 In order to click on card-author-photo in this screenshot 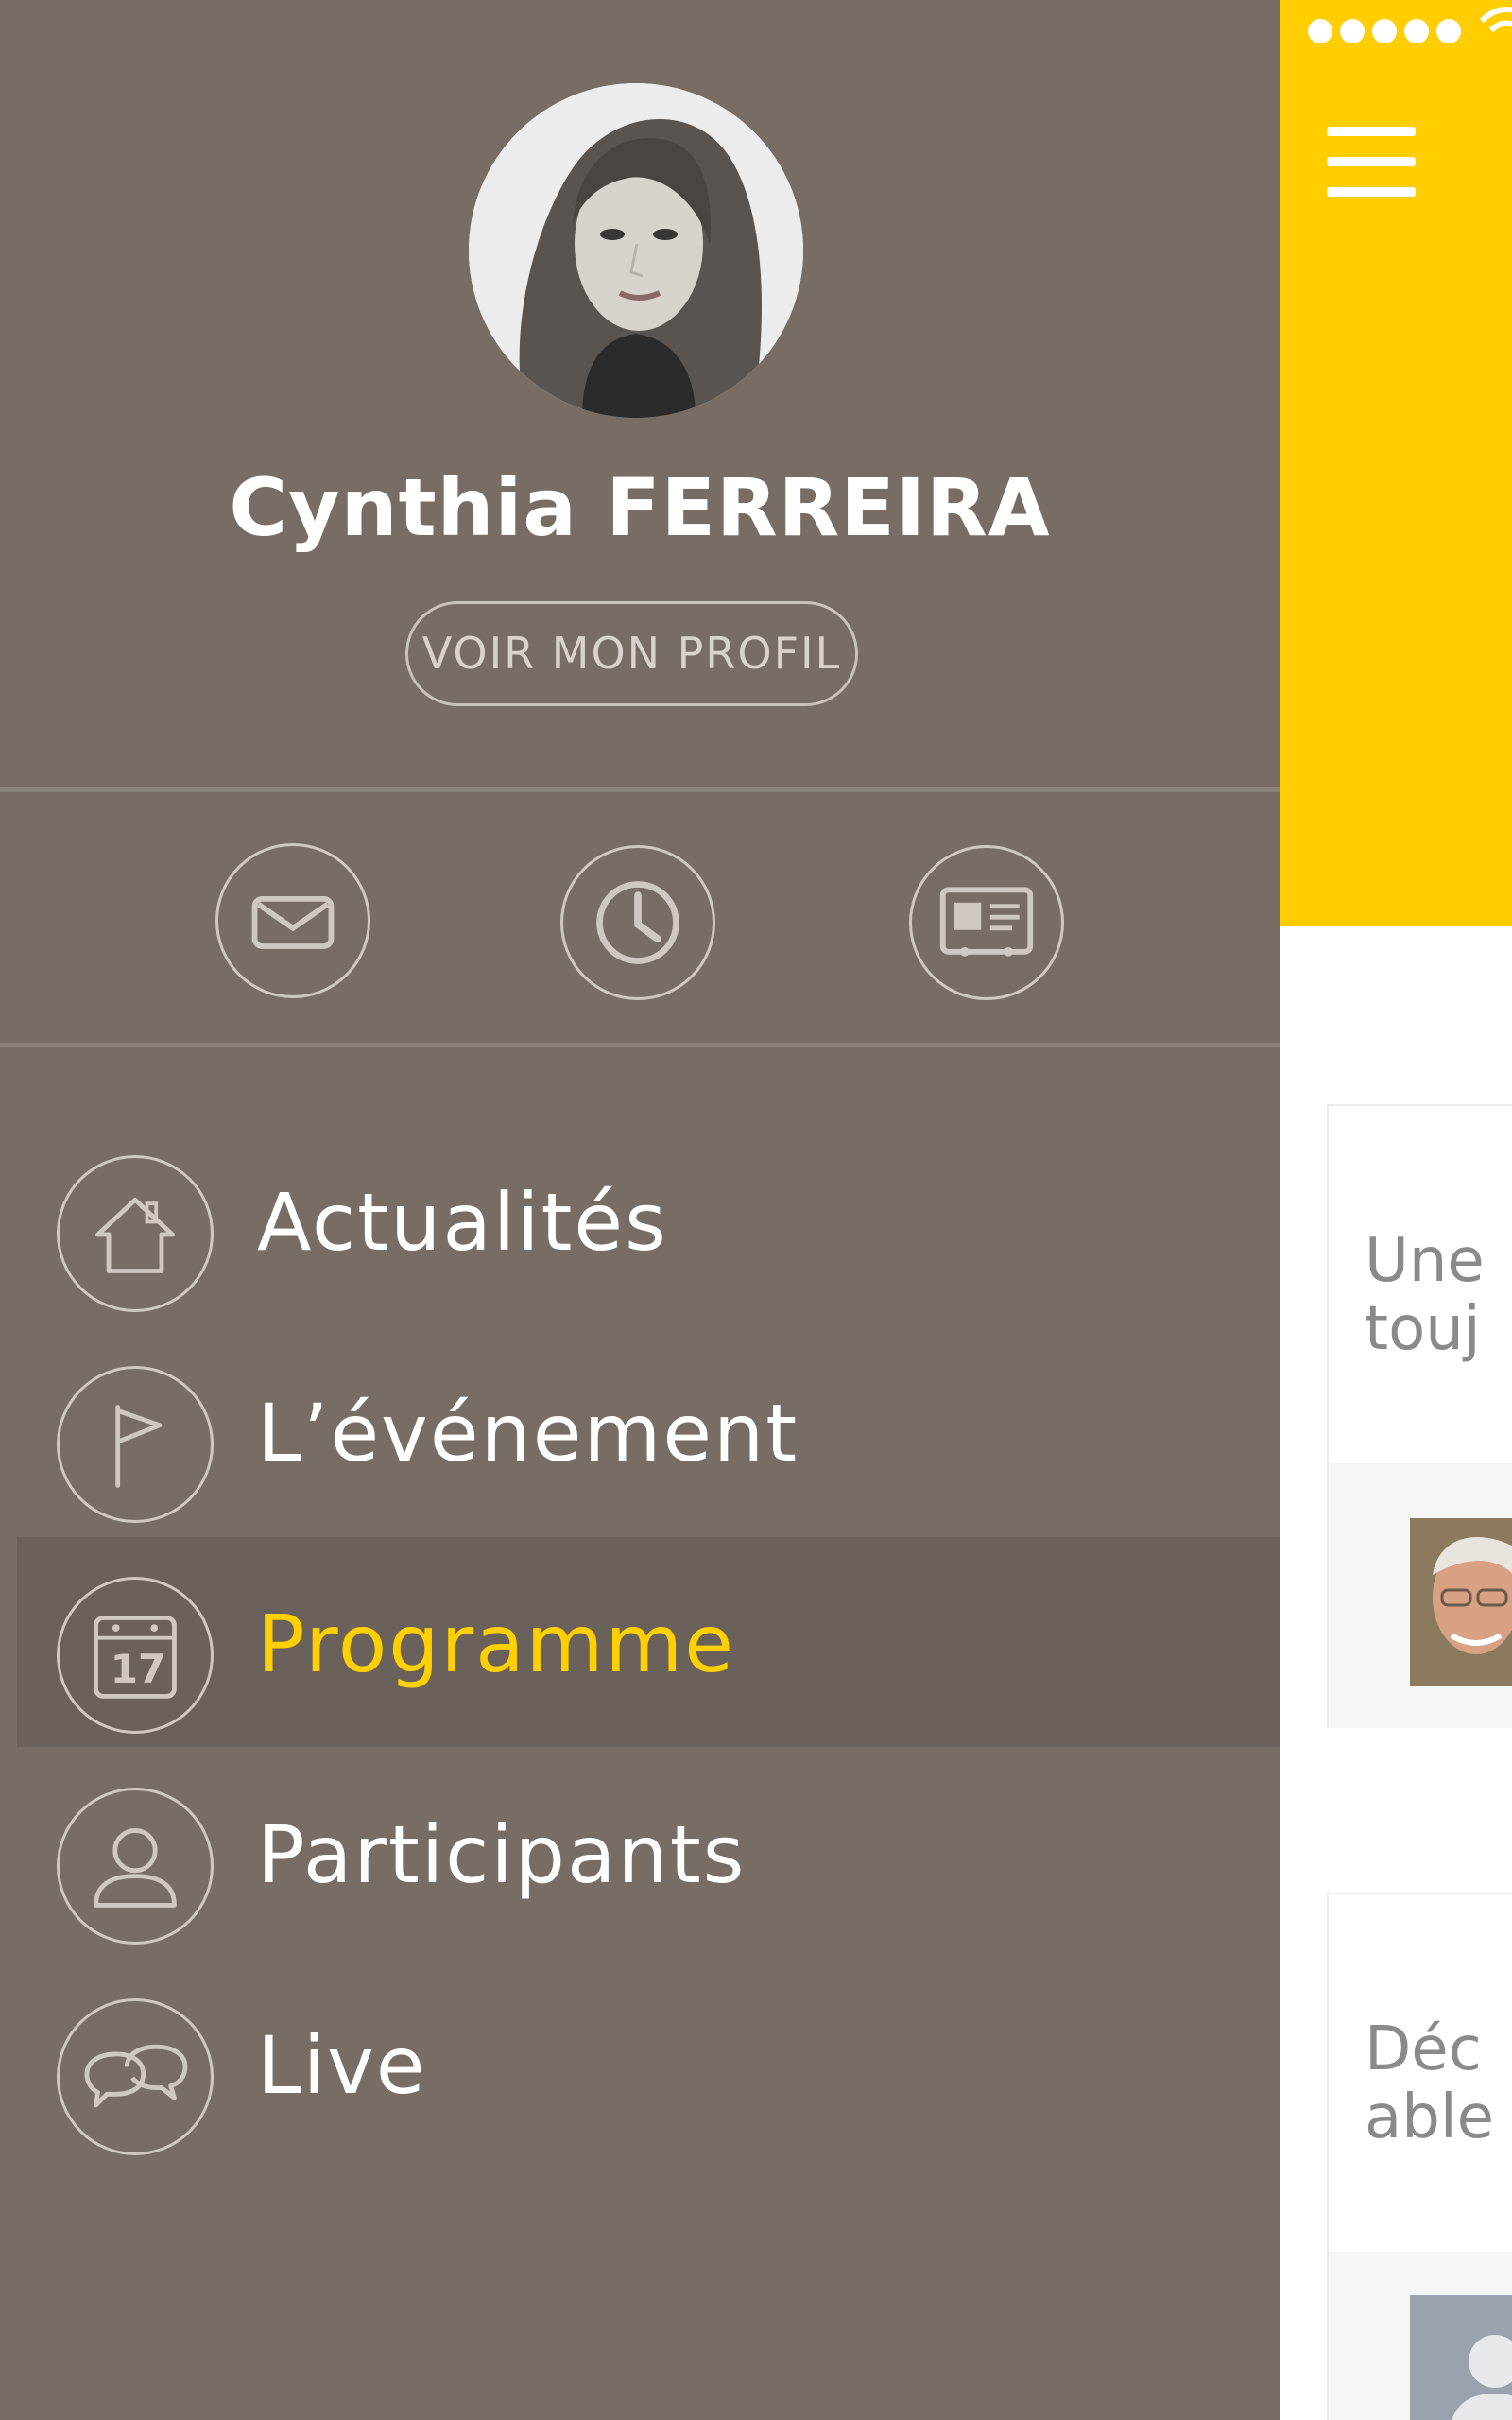, I will do `click(1461, 1602)`.